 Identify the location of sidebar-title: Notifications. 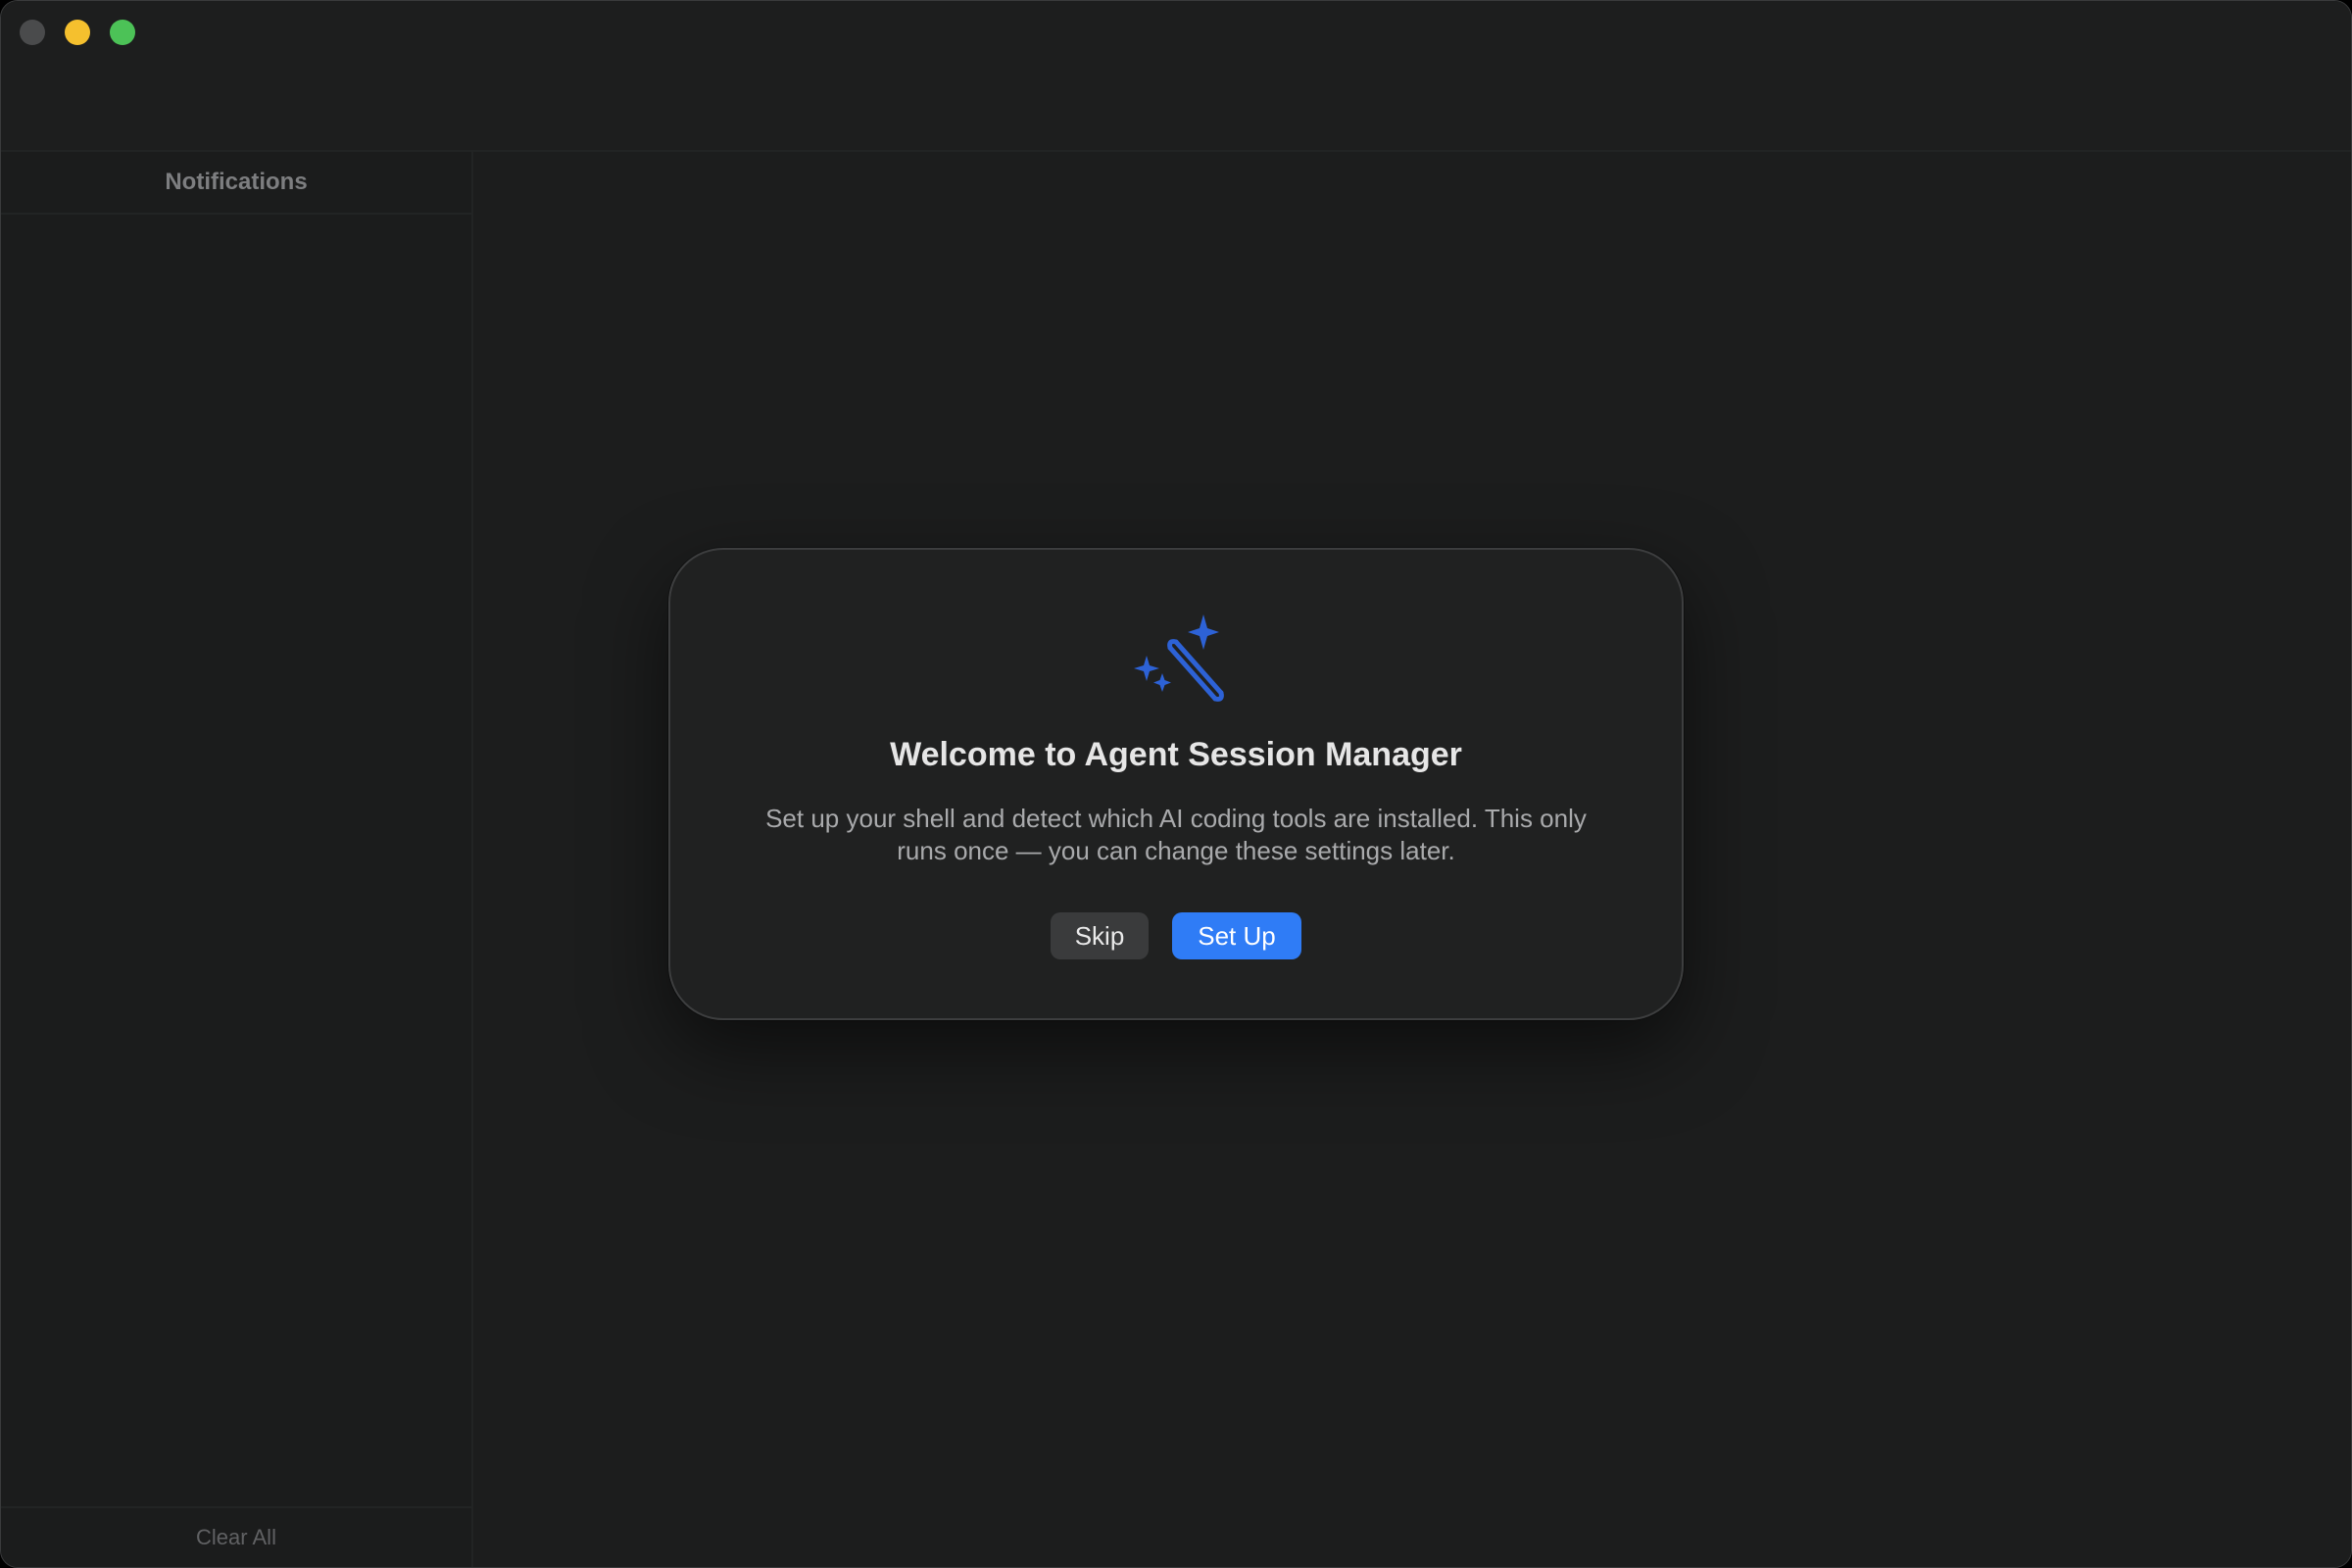
(236, 183).